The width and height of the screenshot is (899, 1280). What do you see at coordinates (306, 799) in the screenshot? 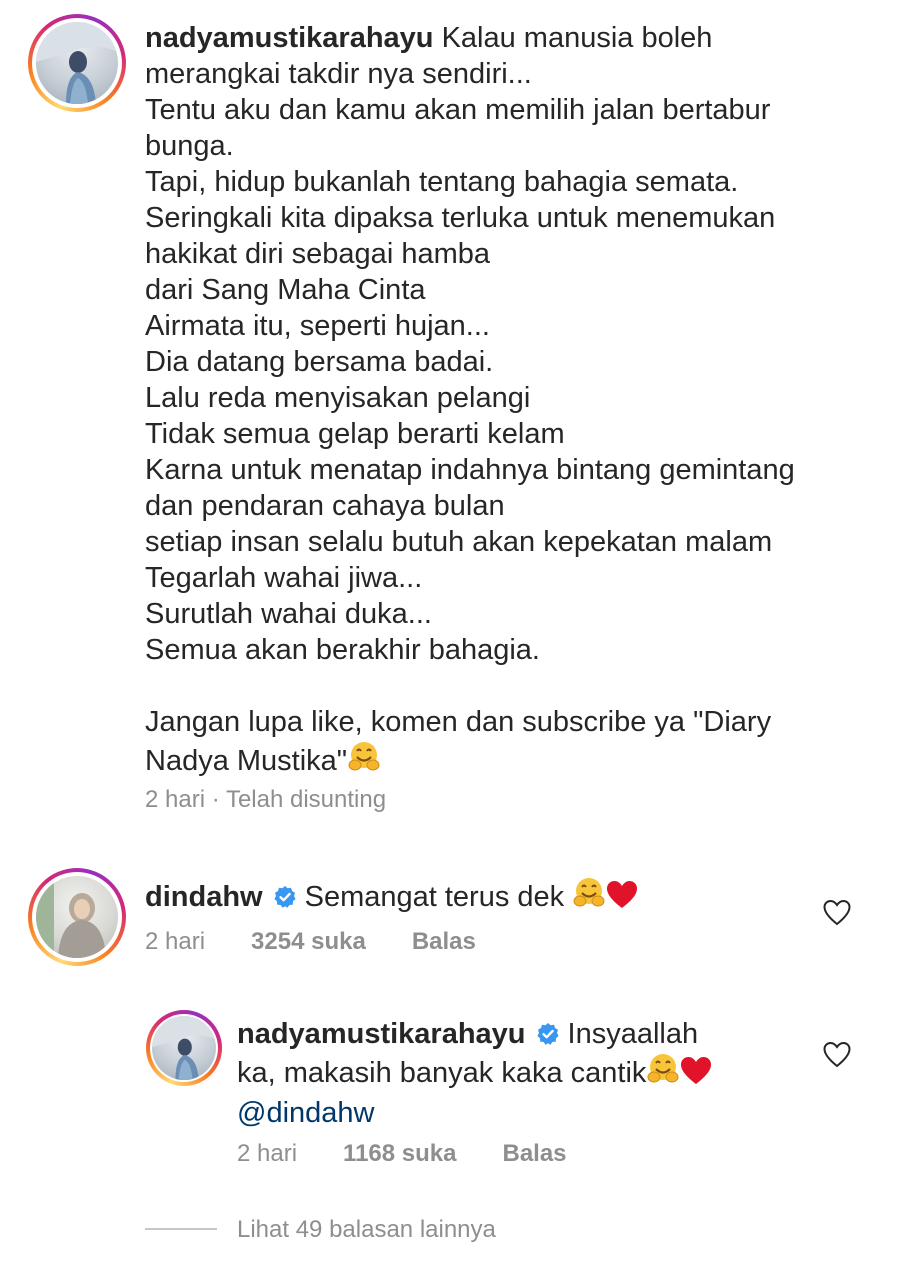
I see `edited-label: Telah disunting` at bounding box center [306, 799].